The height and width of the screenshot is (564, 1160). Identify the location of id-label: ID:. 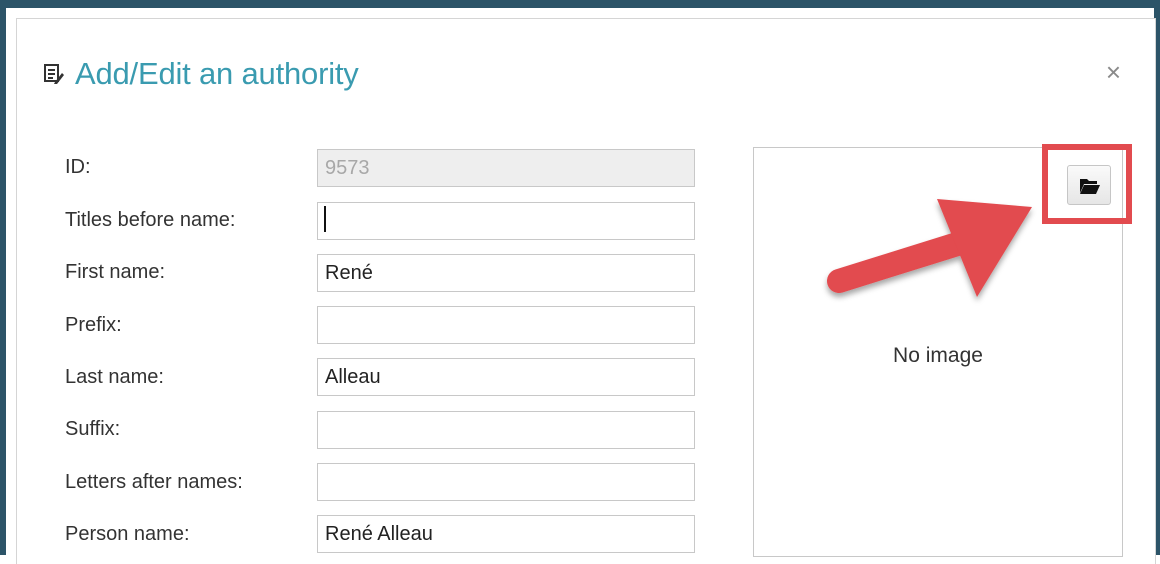
(78, 167).